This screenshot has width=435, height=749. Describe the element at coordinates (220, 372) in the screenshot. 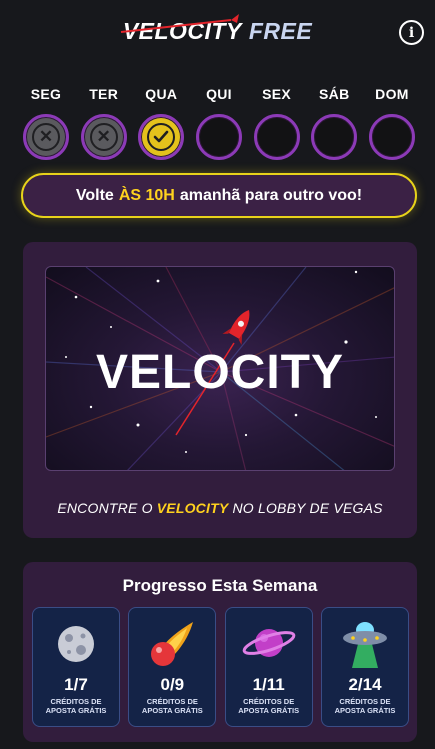

I see `velocity-wordmark: VELOCITY` at that location.